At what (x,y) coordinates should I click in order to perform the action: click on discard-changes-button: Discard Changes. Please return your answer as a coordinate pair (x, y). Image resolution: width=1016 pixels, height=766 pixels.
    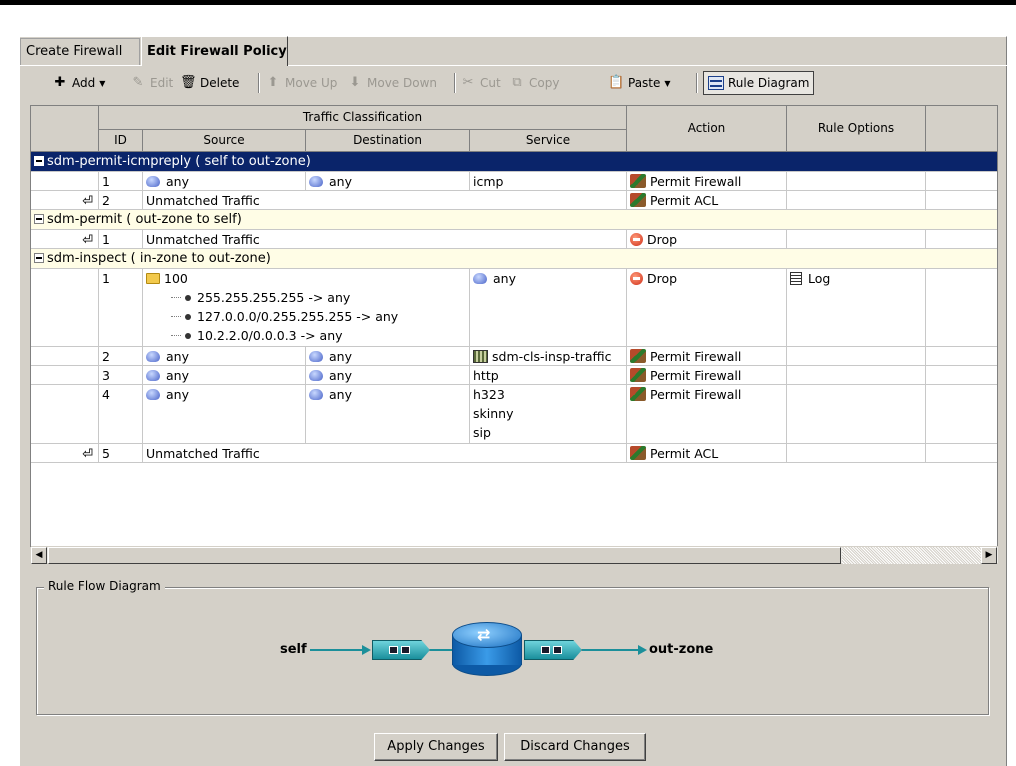
    Looking at the image, I should click on (575, 747).